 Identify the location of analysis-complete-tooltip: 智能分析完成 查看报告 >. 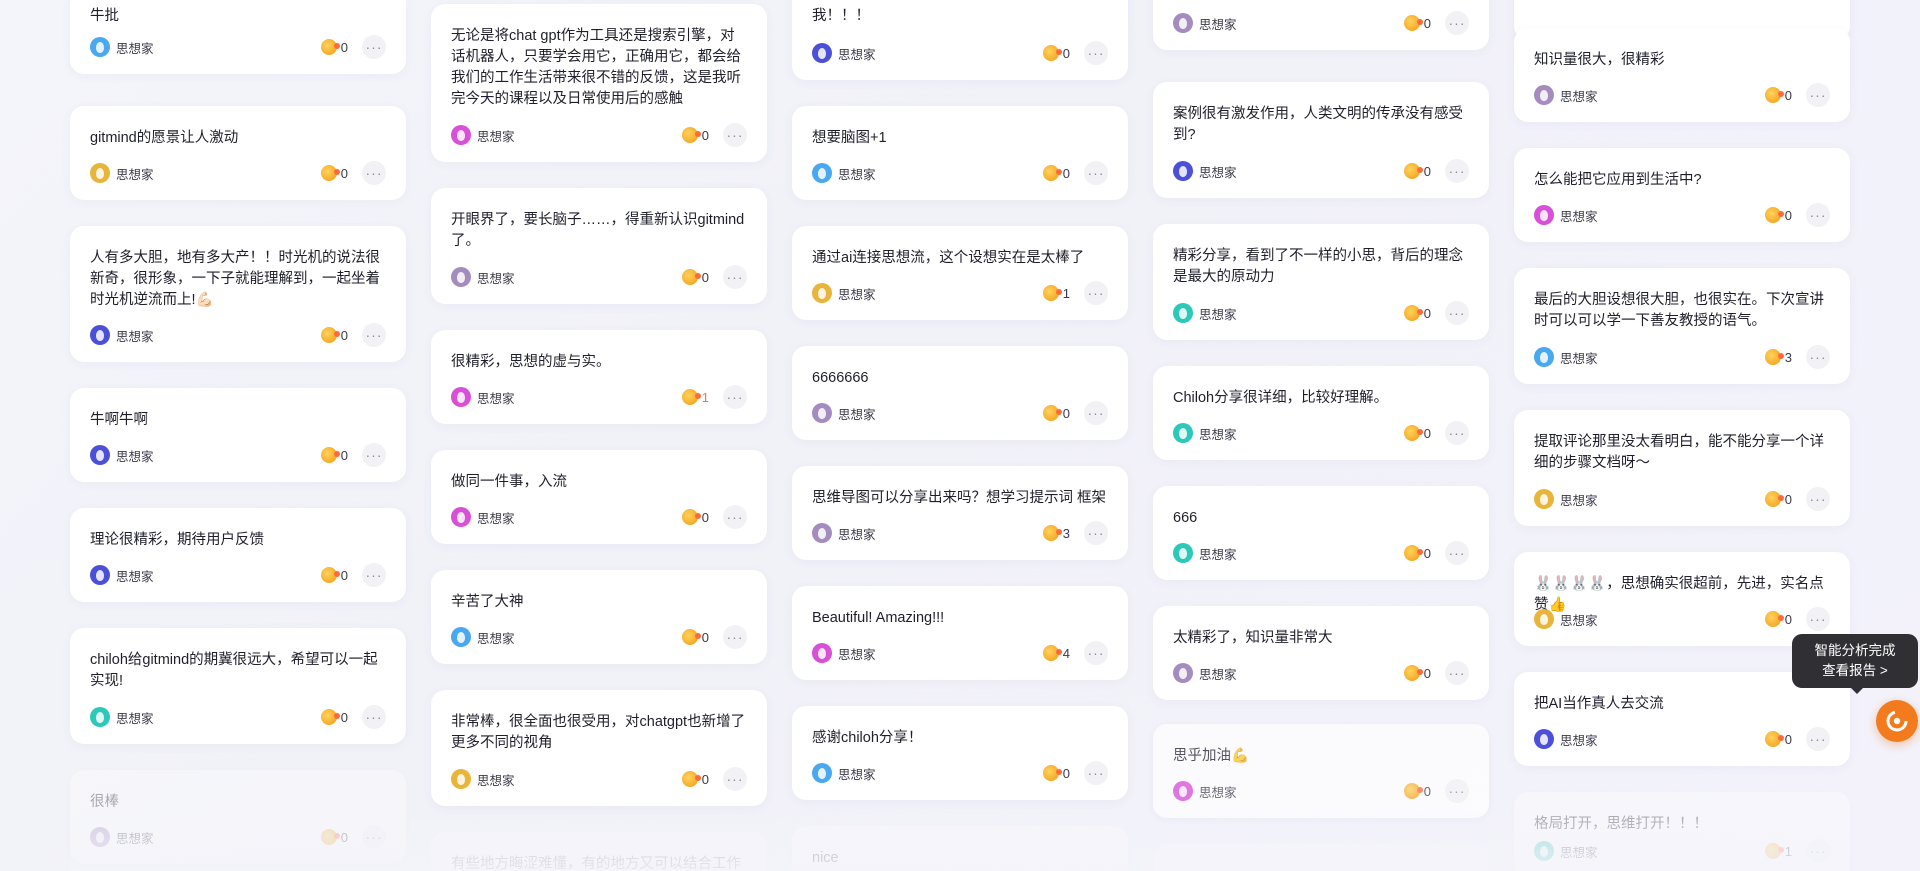
(1855, 664).